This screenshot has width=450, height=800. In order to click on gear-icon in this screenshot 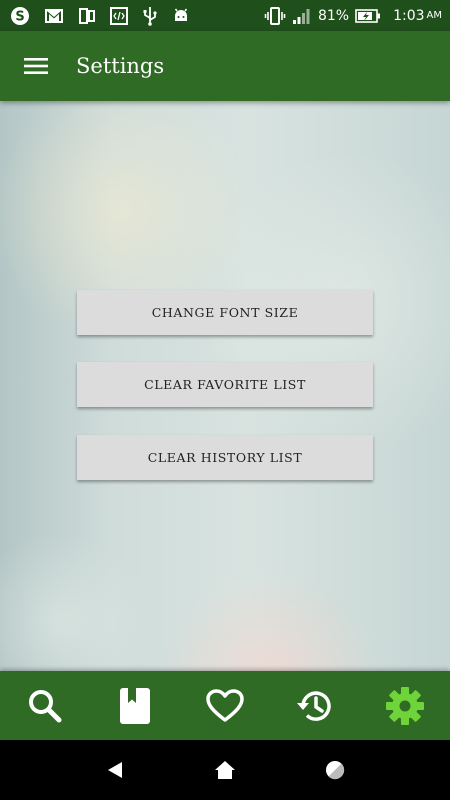, I will do `click(405, 705)`.